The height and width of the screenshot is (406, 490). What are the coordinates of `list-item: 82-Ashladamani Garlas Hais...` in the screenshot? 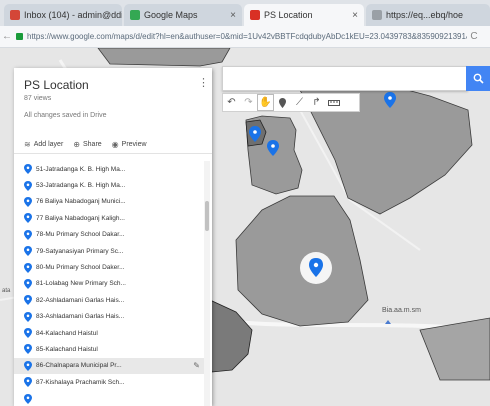 It's located at (109, 300).